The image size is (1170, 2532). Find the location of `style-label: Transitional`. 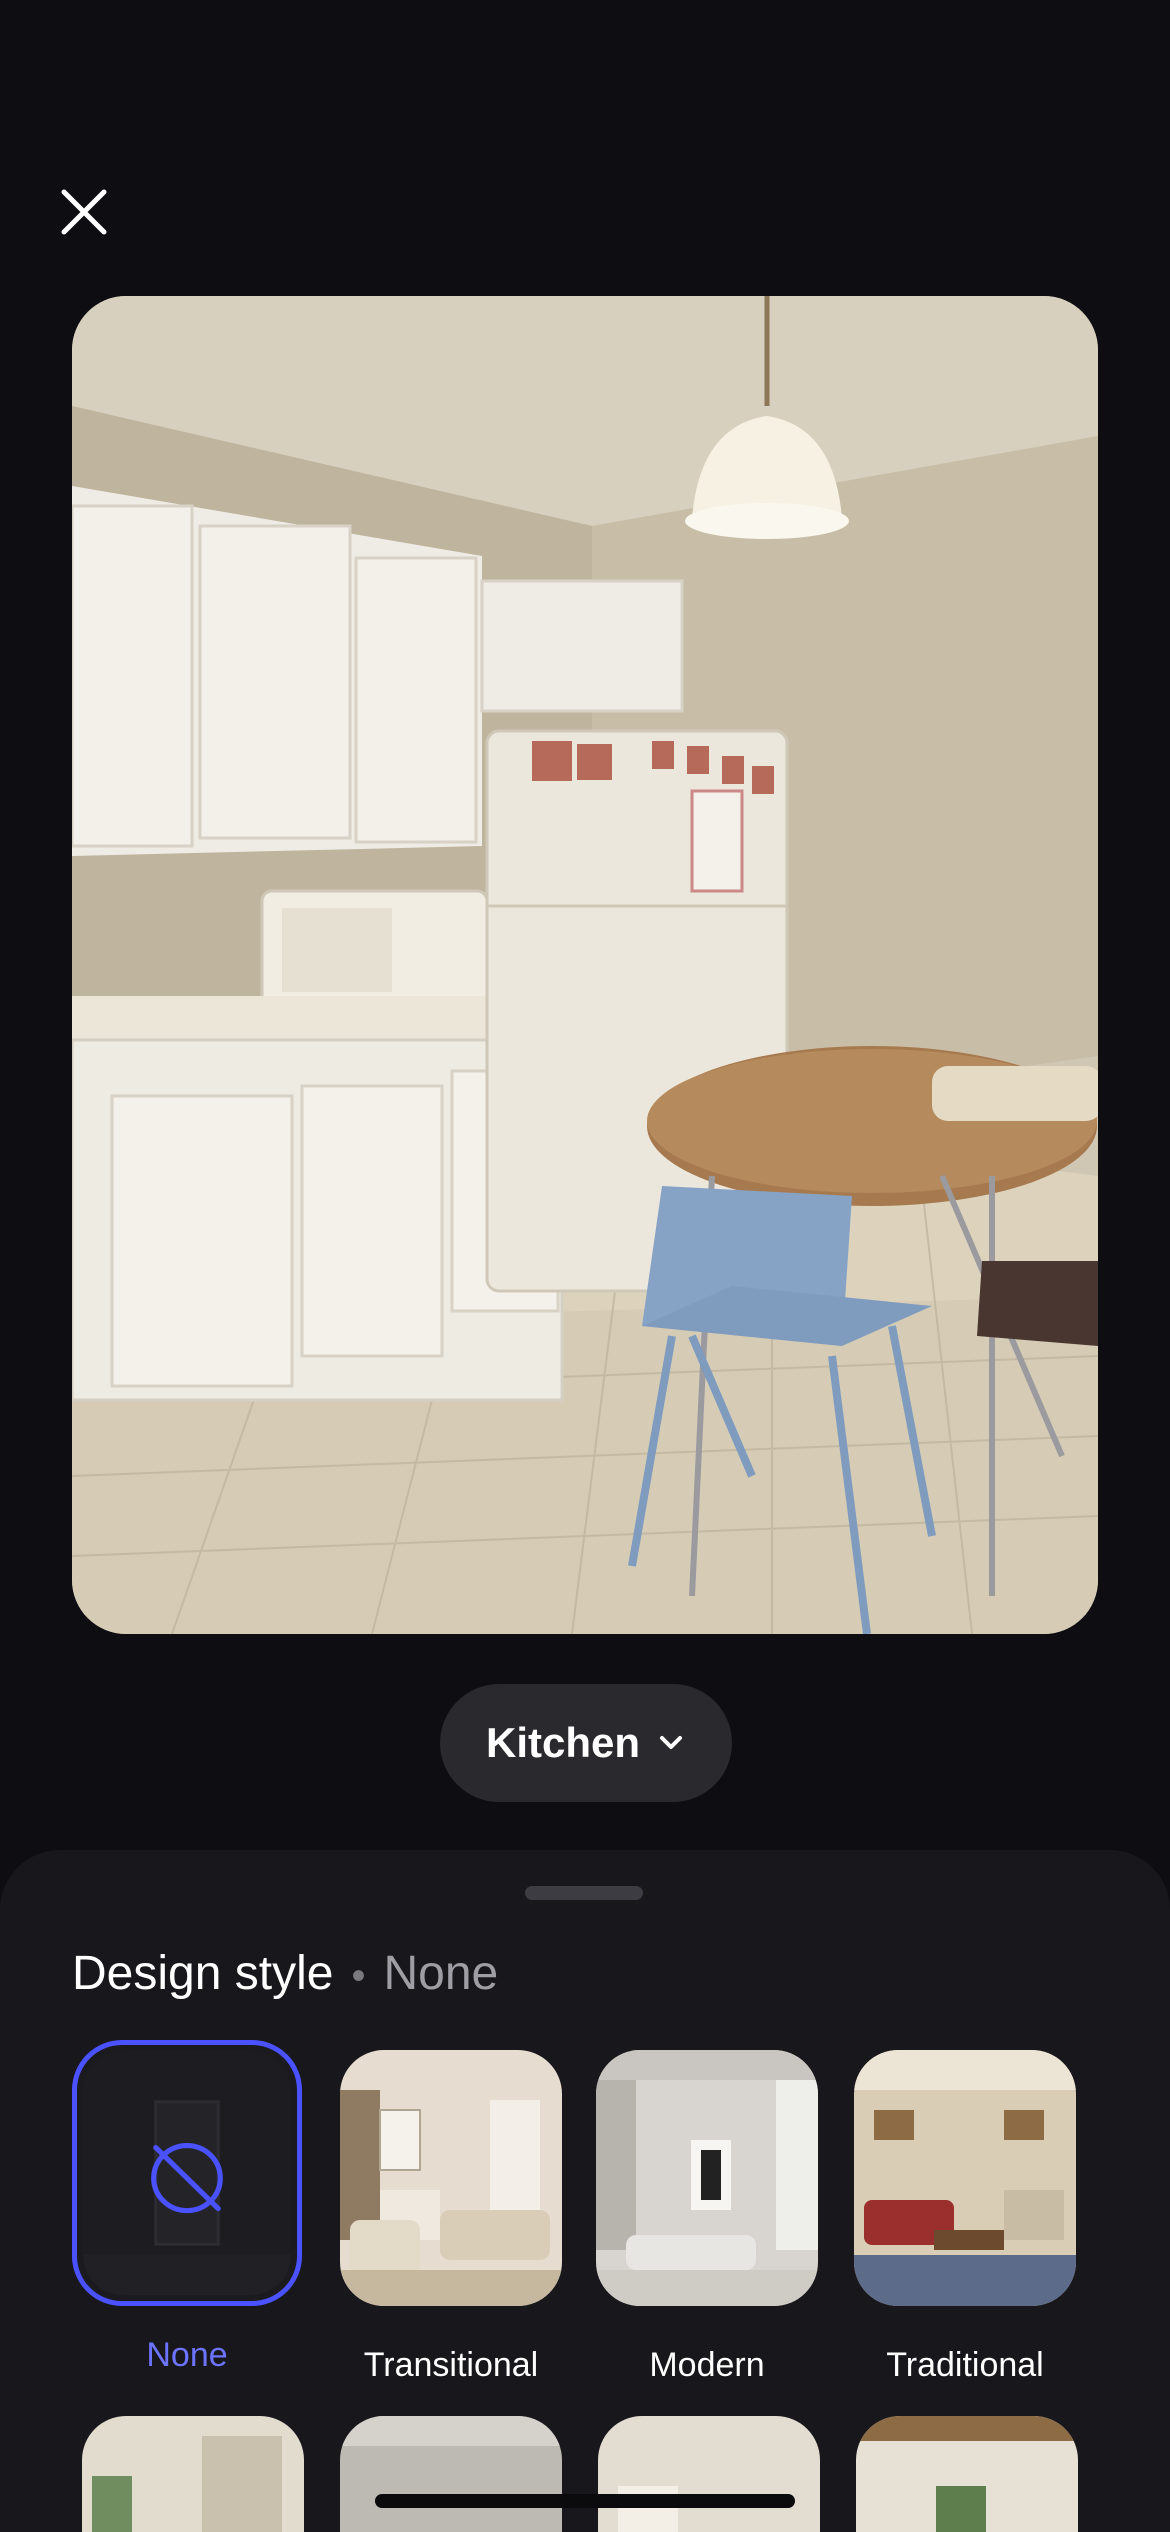

style-label: Transitional is located at coordinates (451, 2365).